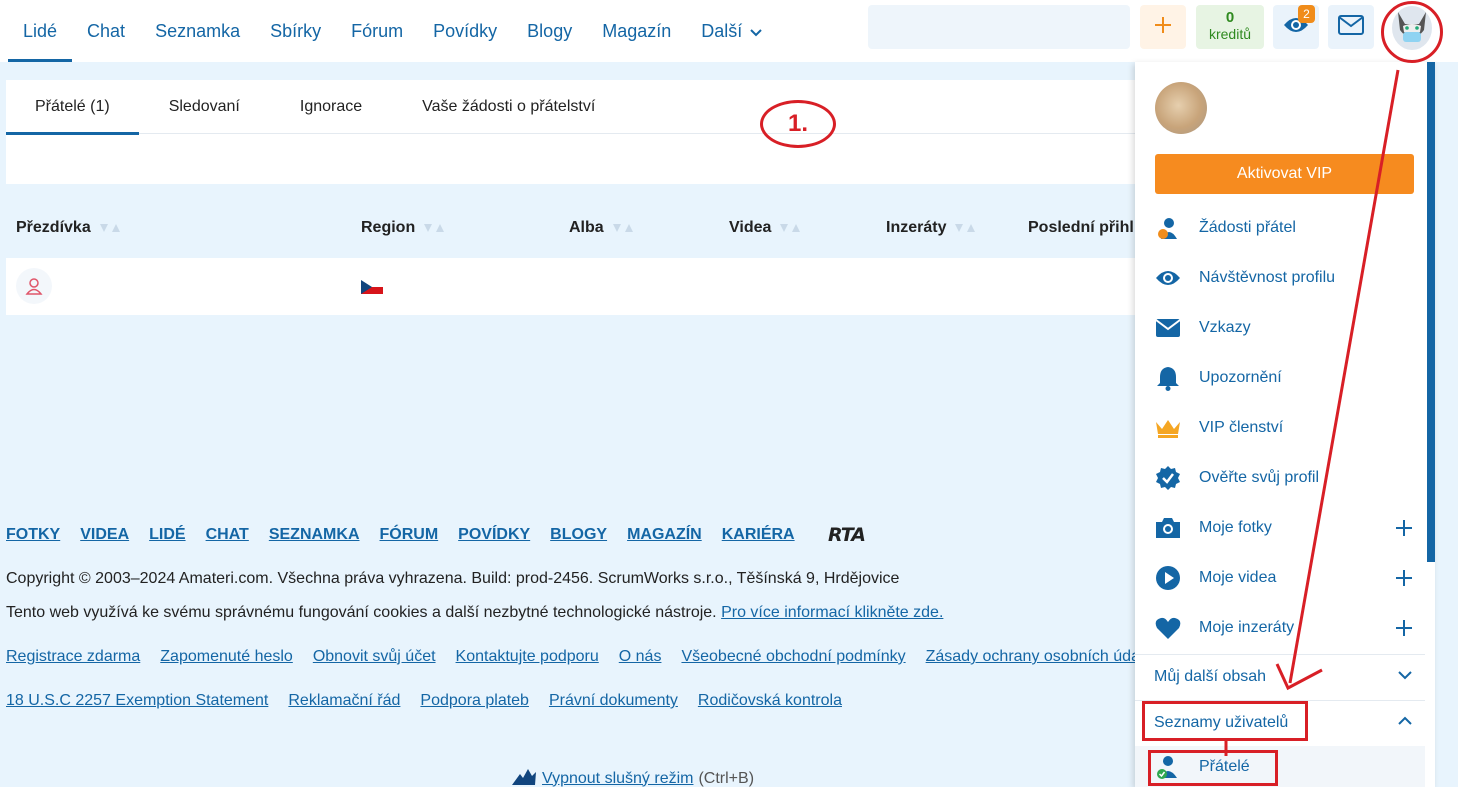 The width and height of the screenshot is (1458, 787). What do you see at coordinates (374, 657) in the screenshot?
I see `footer-link-restore-account: Obnovit svůj účet` at bounding box center [374, 657].